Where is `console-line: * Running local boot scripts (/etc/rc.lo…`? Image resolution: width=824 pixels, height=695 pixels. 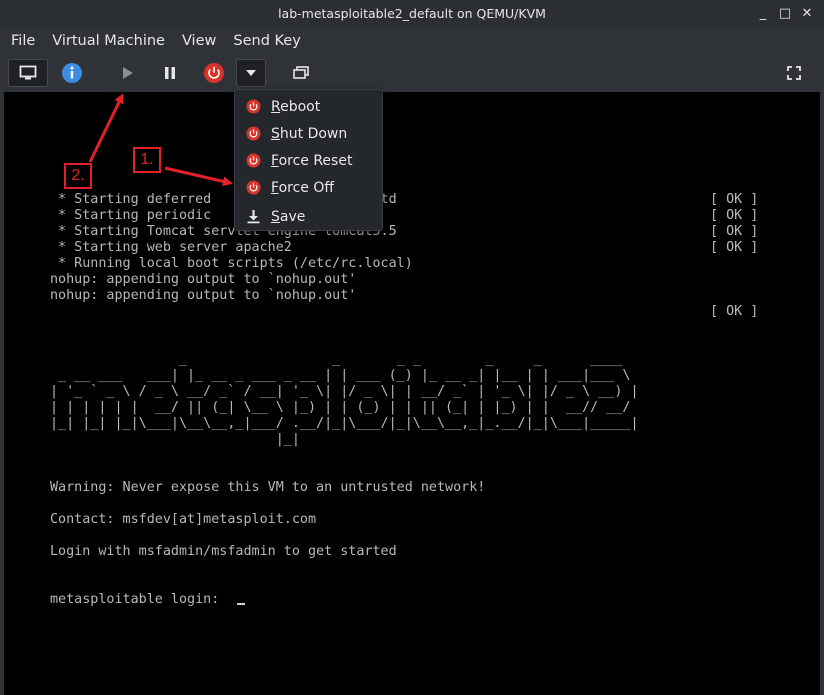 console-line: * Running local boot scripts (/etc/rc.lo… is located at coordinates (231, 263).